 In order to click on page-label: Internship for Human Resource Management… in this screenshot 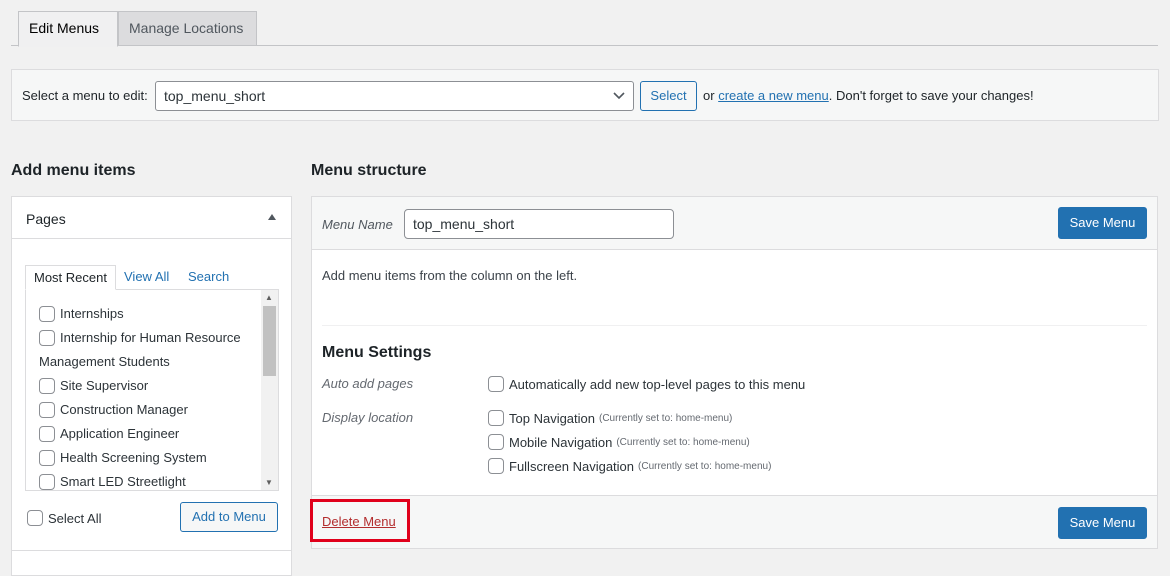, I will do `click(140, 349)`.